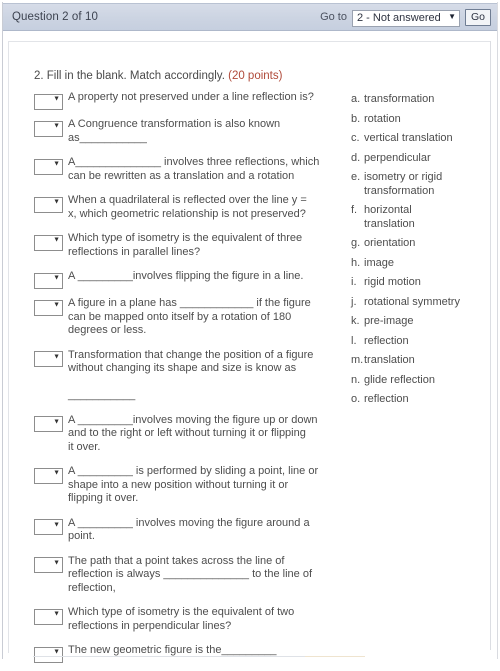 The height and width of the screenshot is (671, 500). What do you see at coordinates (354, 210) in the screenshot?
I see `answer-option-letter: f.` at bounding box center [354, 210].